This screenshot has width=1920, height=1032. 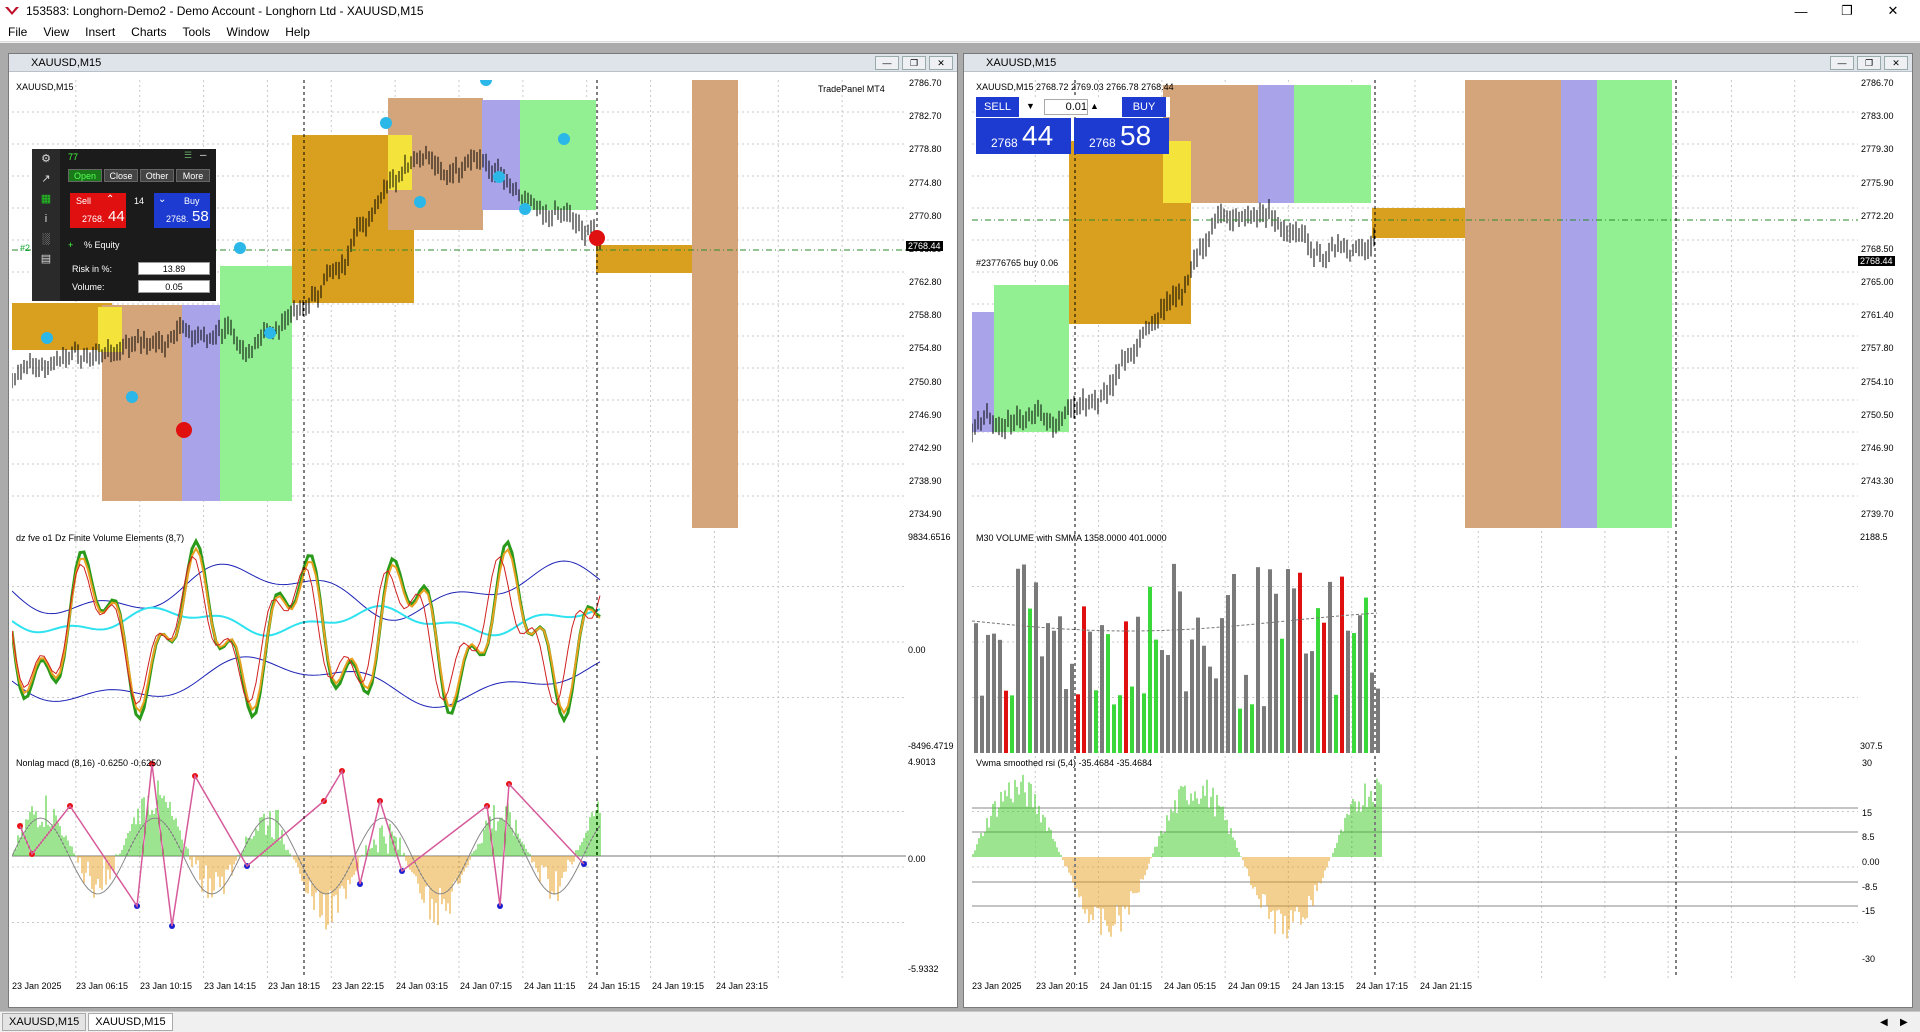 What do you see at coordinates (925, 282) in the screenshot?
I see `price-axis-label: 2762.80` at bounding box center [925, 282].